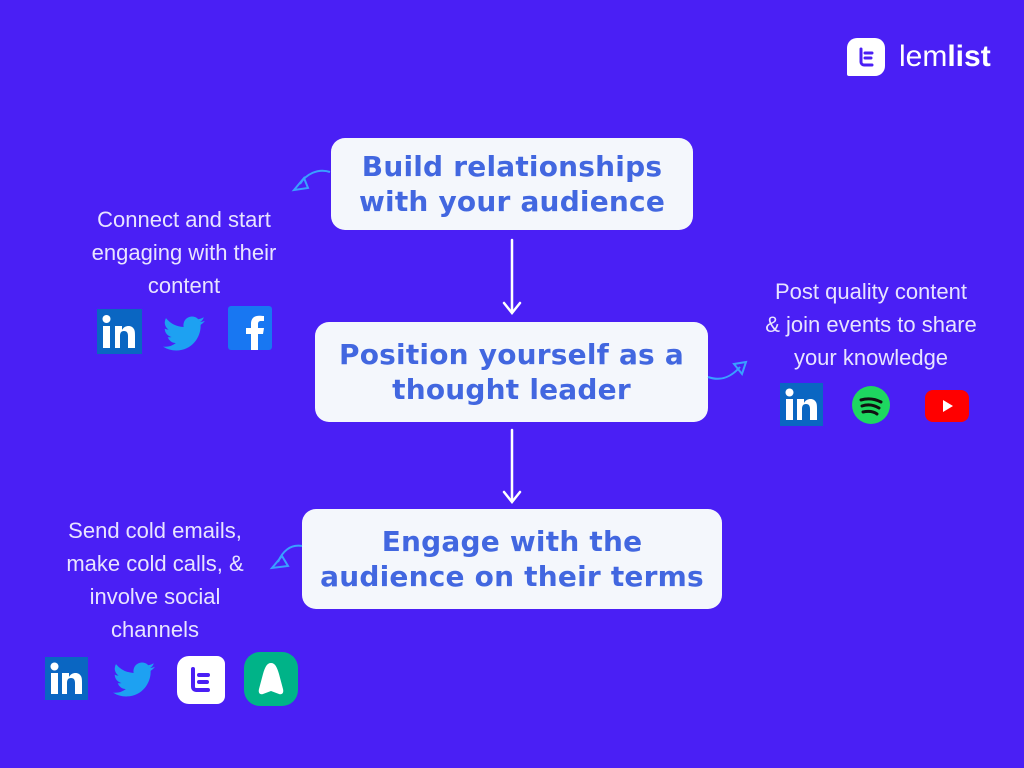 This screenshot has width=1024, height=768. What do you see at coordinates (871, 357) in the screenshot?
I see `note-2-line: your knowledge` at bounding box center [871, 357].